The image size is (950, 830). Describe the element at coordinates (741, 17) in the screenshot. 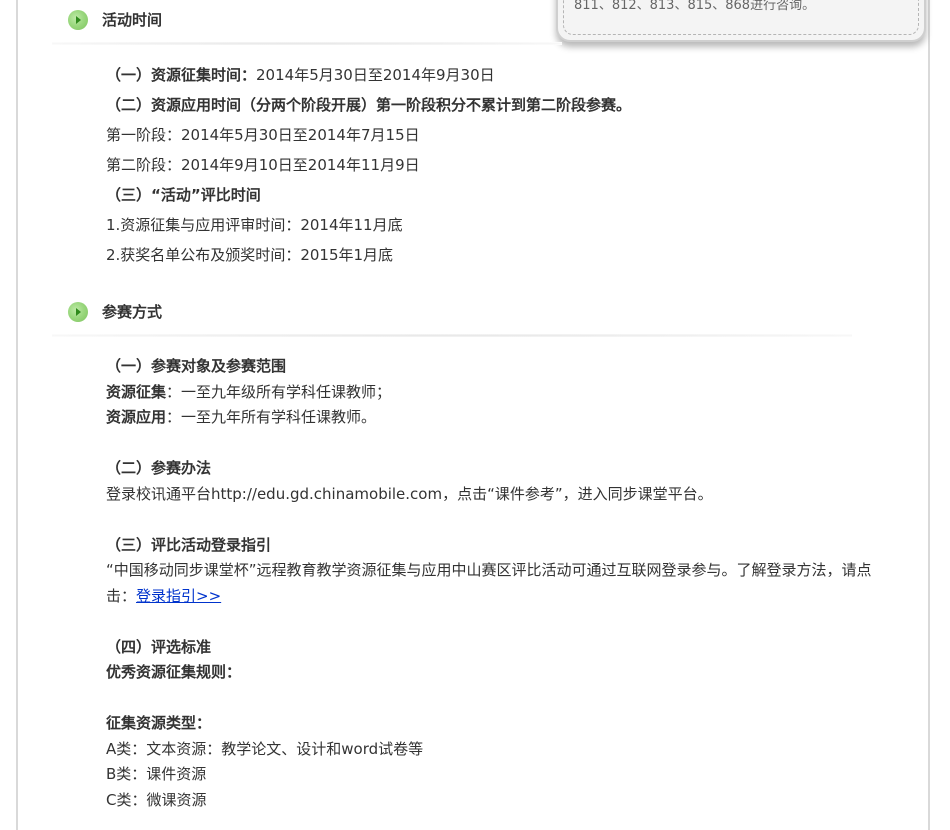

I see `callout-text: 811、812、813、815、868进行咨询。` at that location.